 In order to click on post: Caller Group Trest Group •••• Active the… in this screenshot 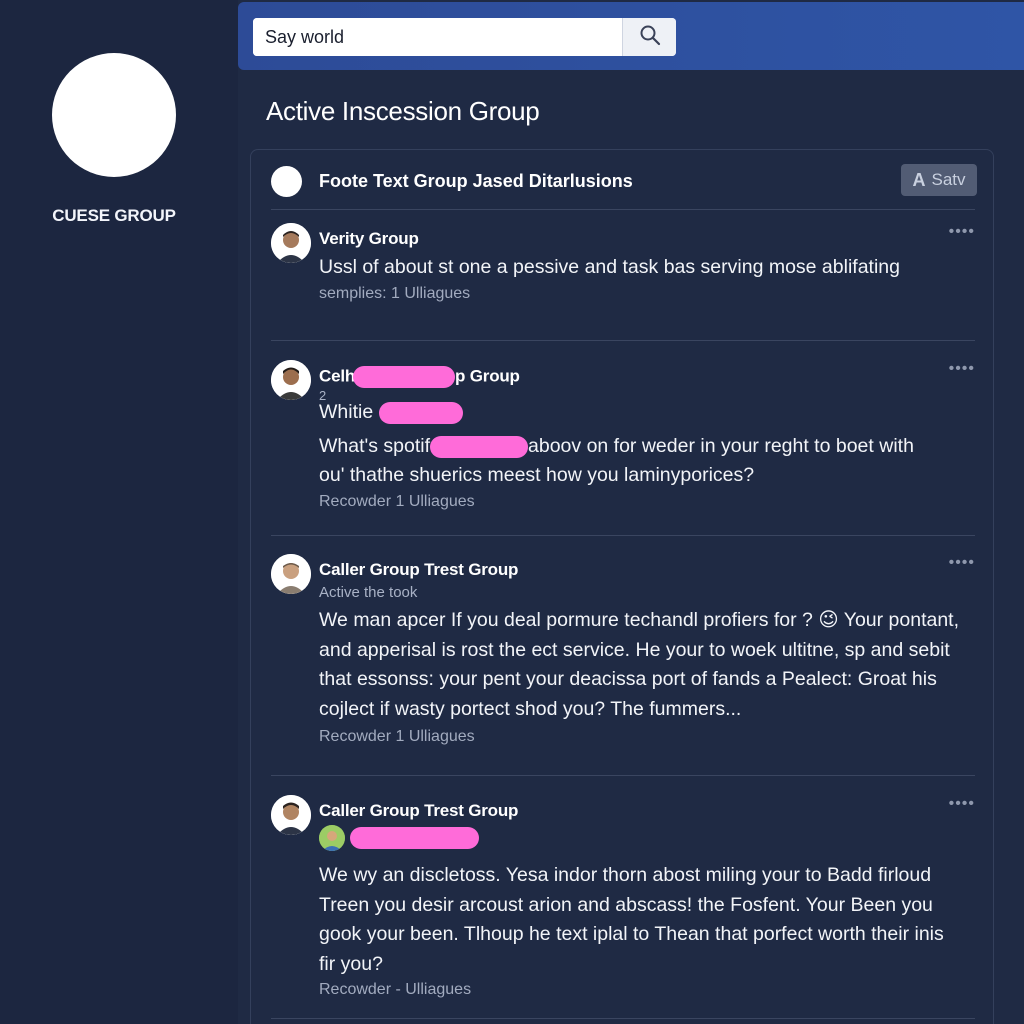, I will do `click(623, 654)`.